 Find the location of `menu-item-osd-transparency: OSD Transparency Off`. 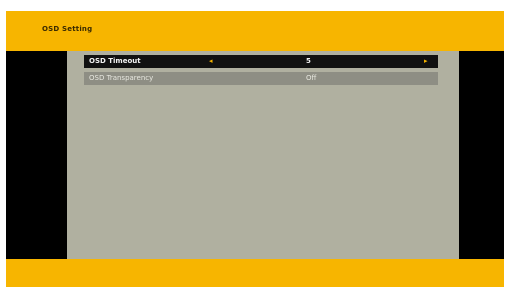

menu-item-osd-transparency: OSD Transparency Off is located at coordinates (261, 78).